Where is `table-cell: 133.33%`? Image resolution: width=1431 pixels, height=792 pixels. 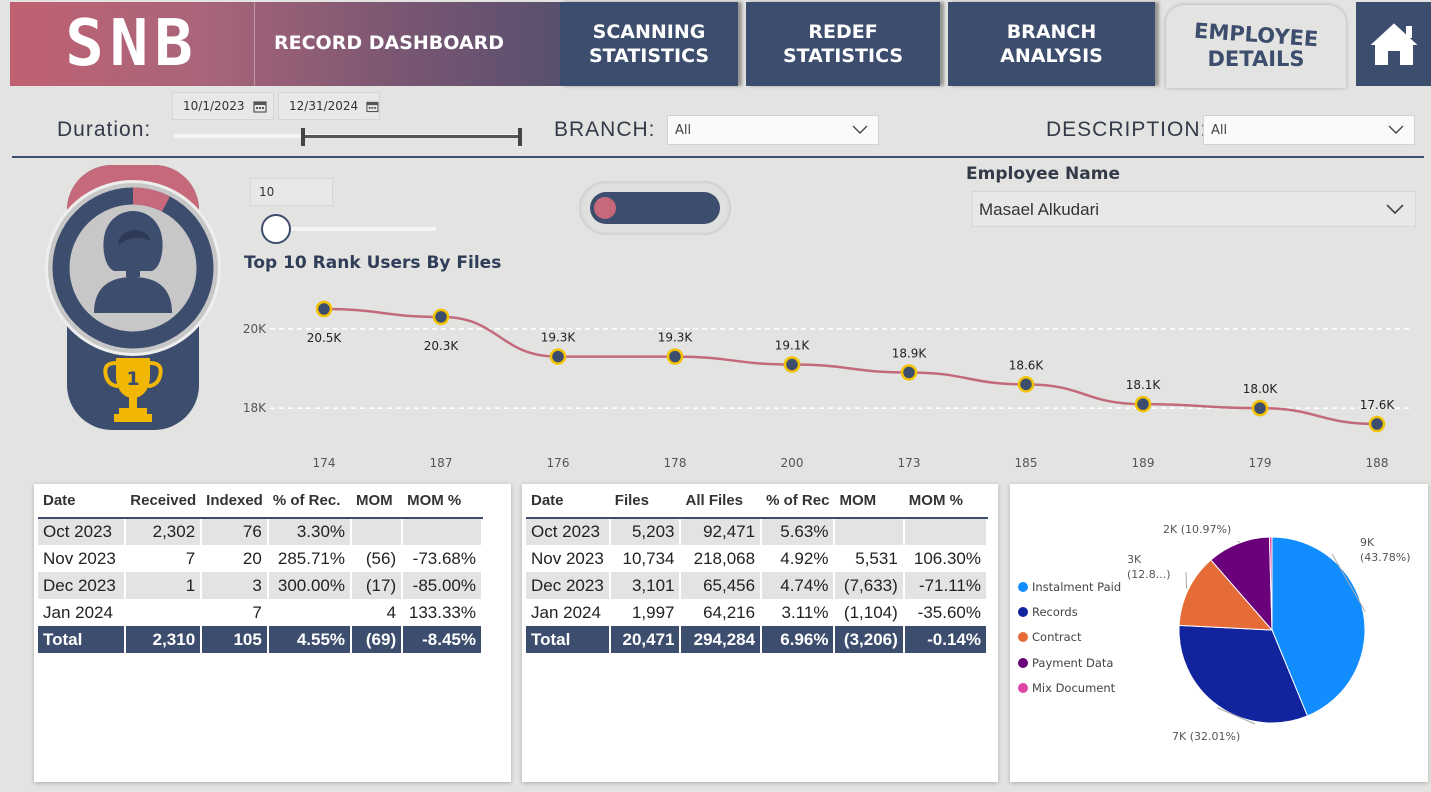
table-cell: 133.33% is located at coordinates (442, 612).